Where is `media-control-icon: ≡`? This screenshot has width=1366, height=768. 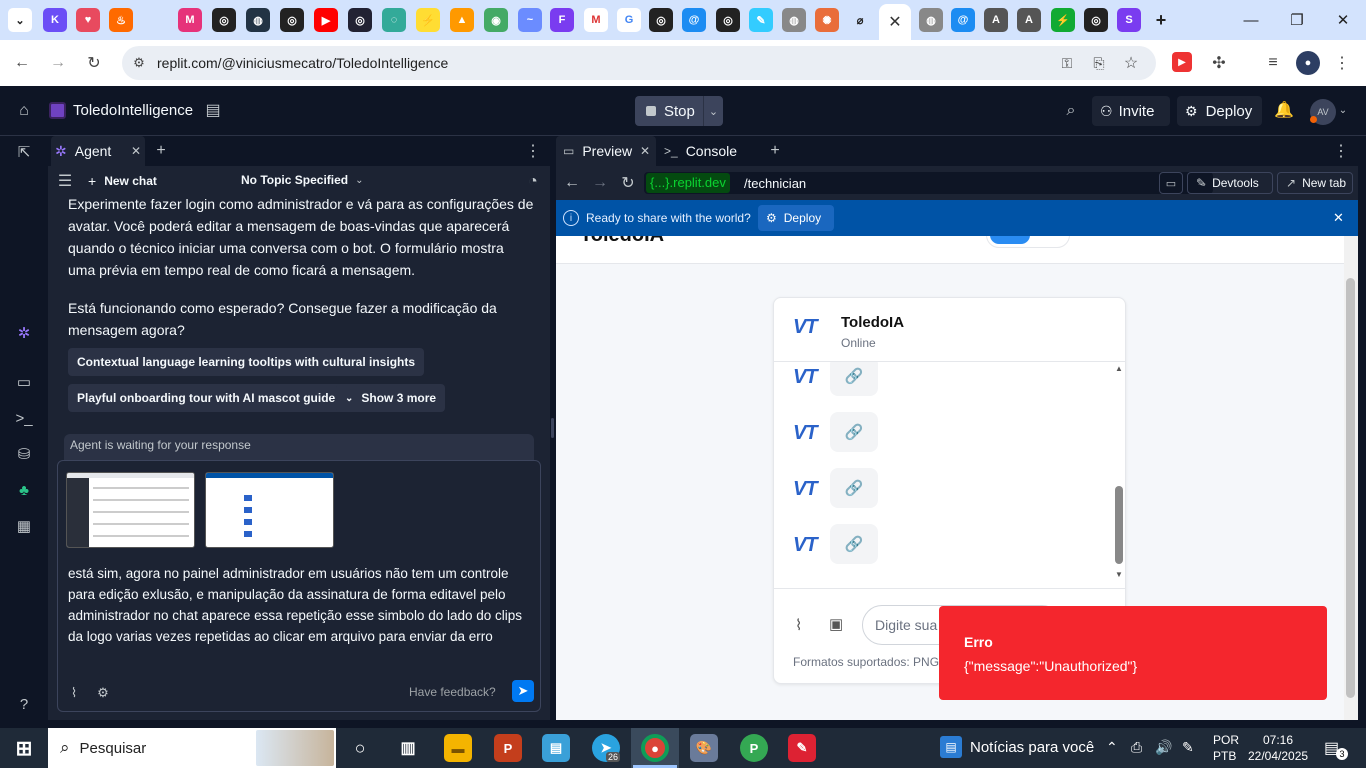
media-control-icon: ≡ is located at coordinates (1273, 63).